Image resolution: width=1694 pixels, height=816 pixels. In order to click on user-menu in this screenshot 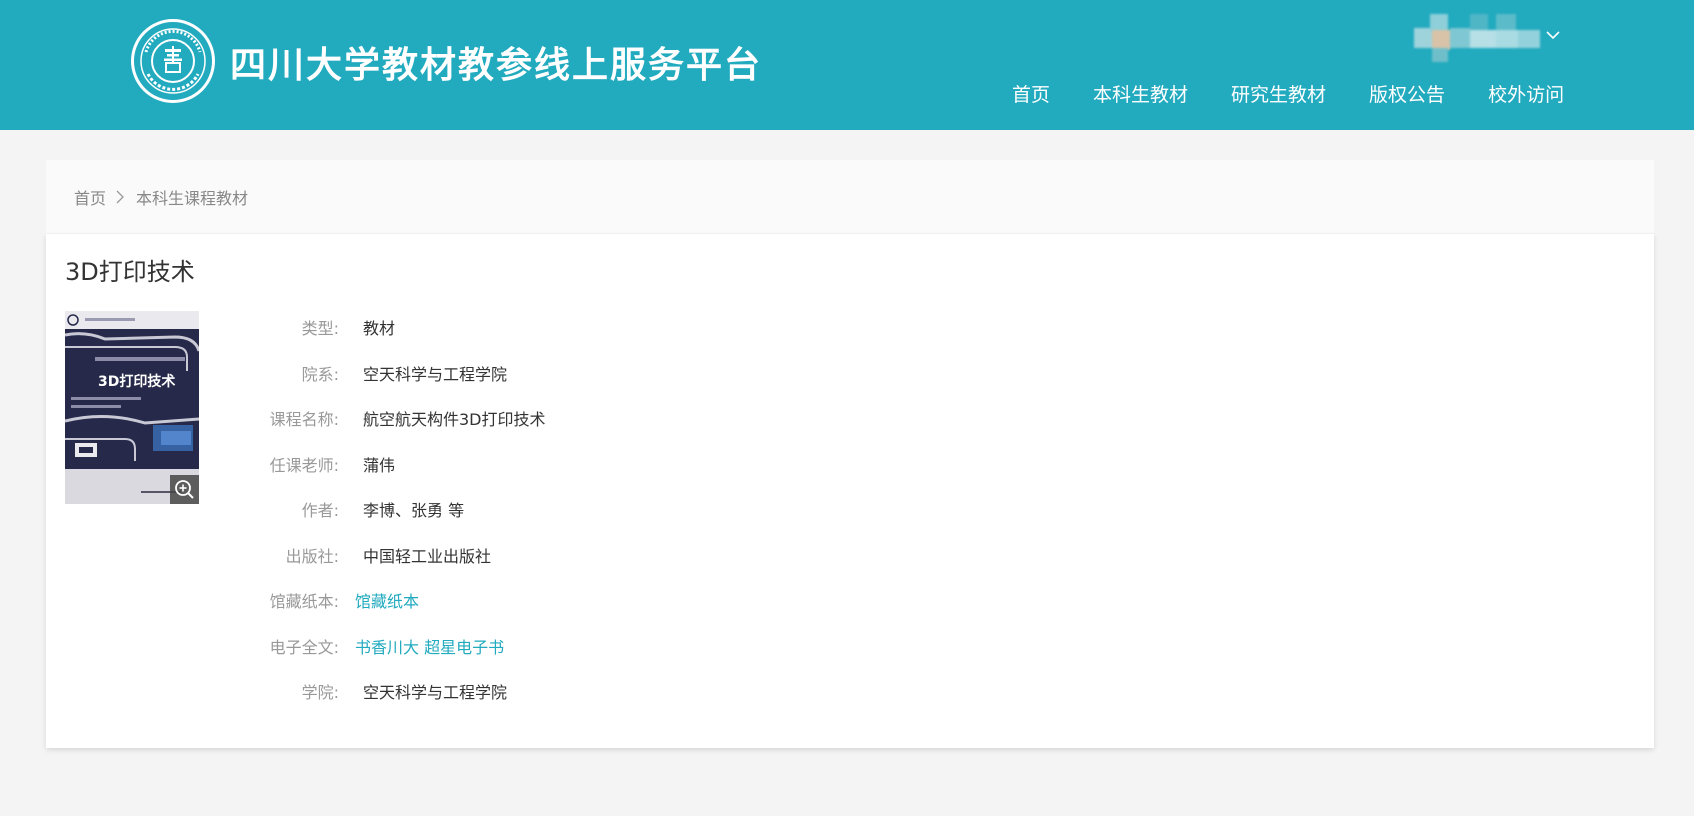, I will do `click(1489, 39)`.